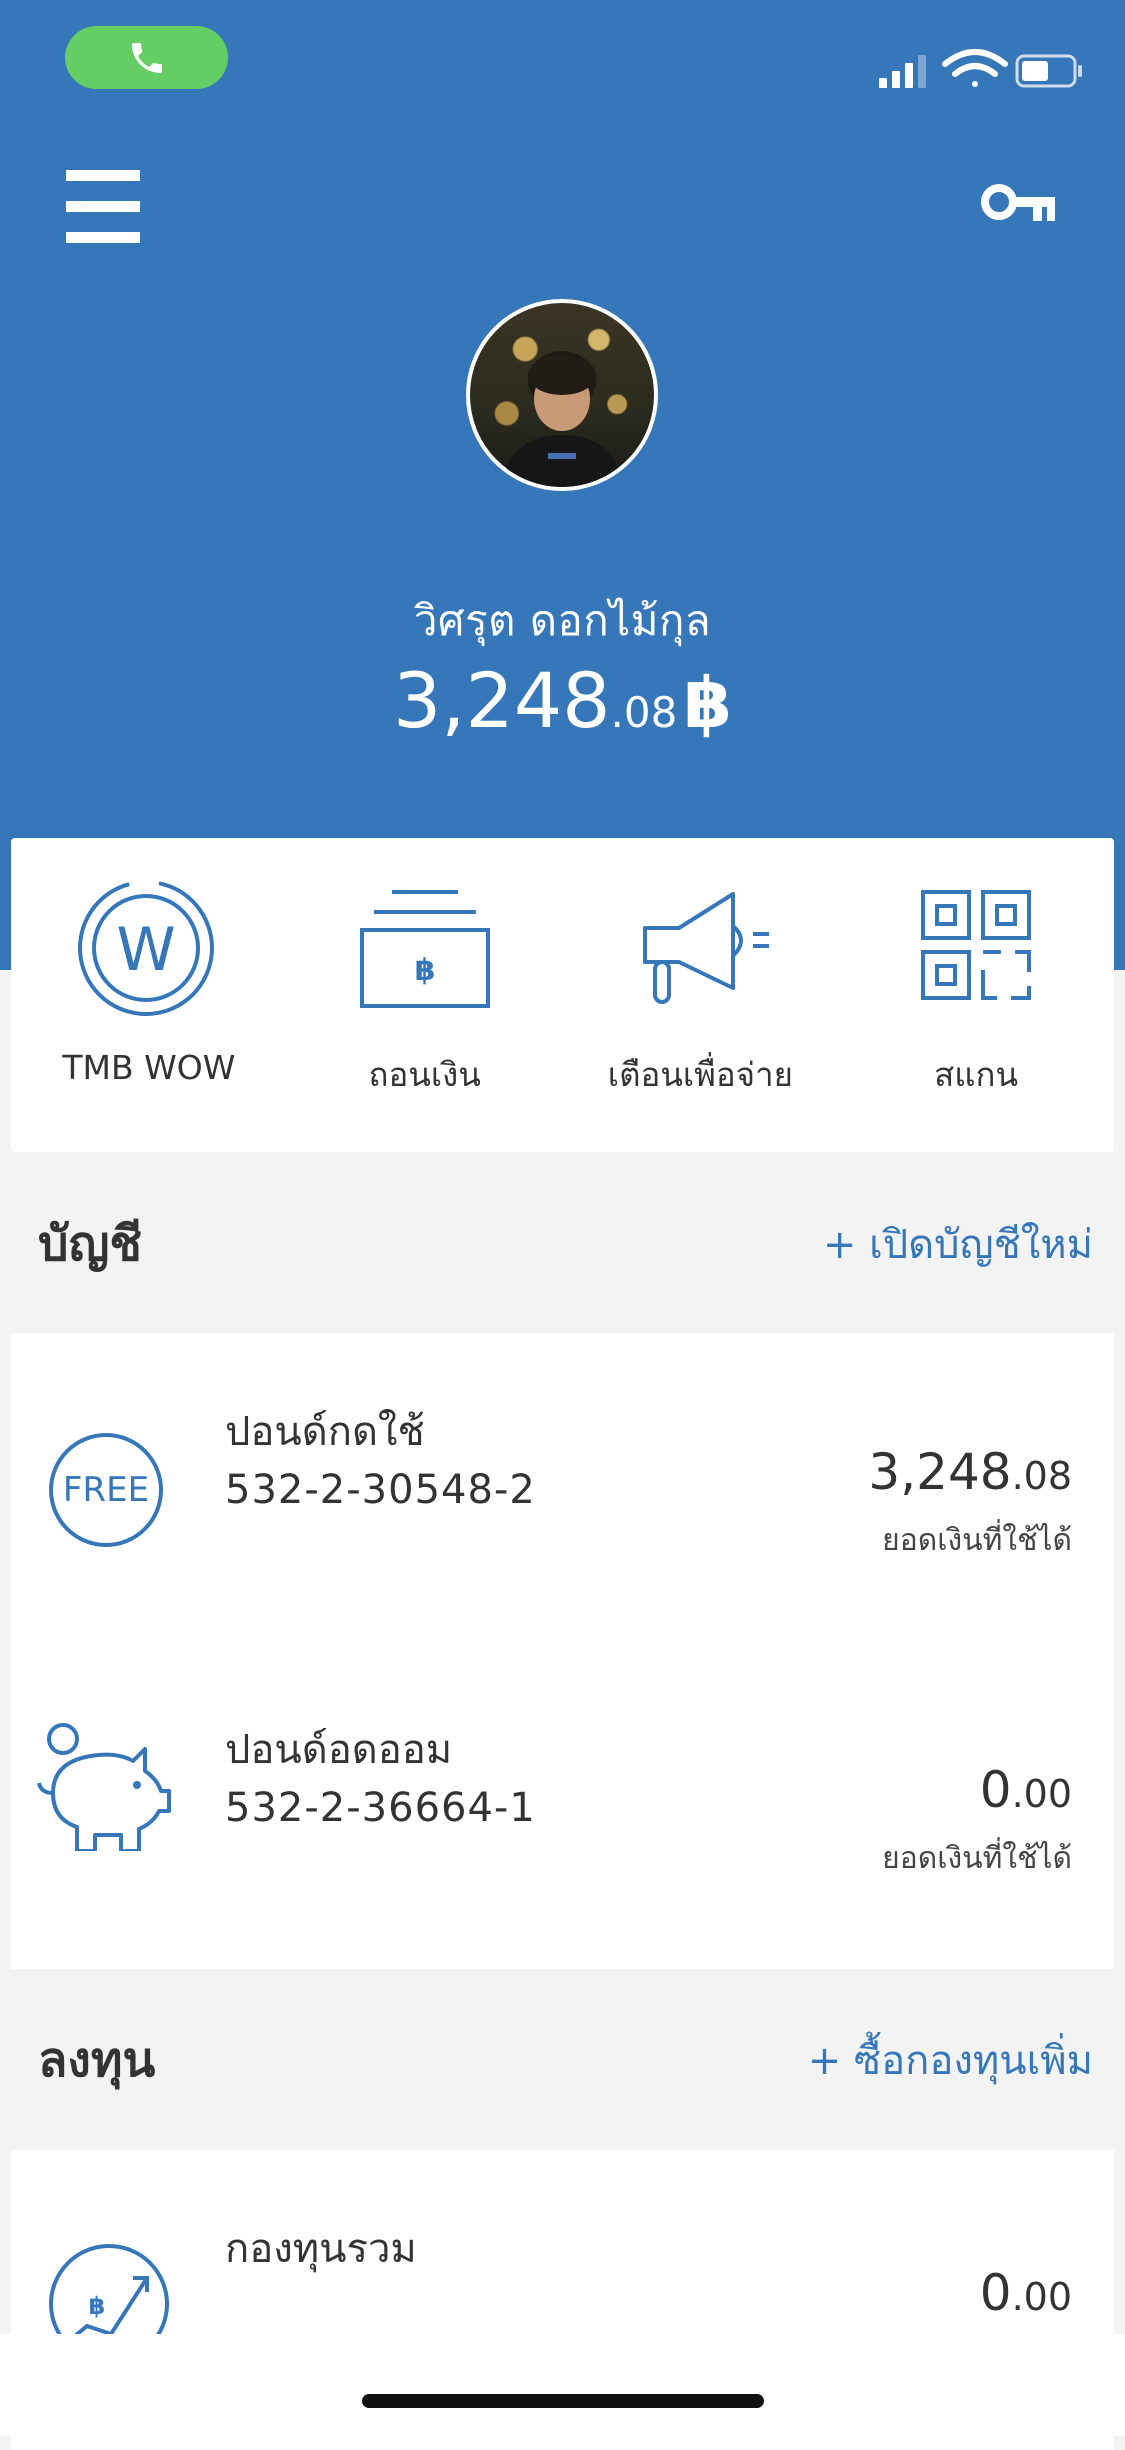  Describe the element at coordinates (708, 703) in the screenshot. I see `currency-symbol: ฿` at that location.